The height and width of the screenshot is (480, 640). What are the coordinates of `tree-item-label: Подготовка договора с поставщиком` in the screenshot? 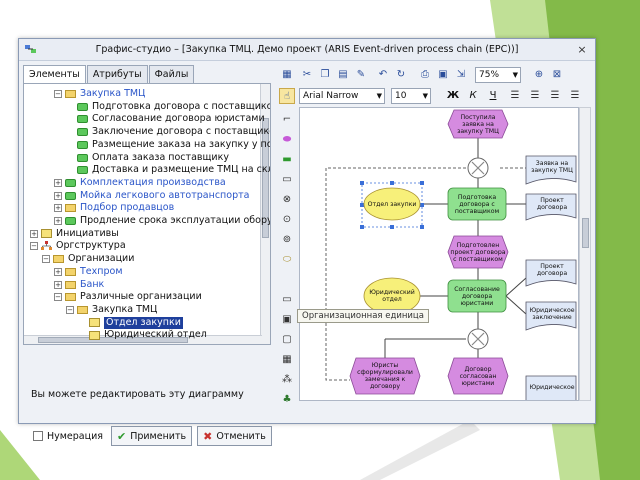 It's located at (181, 106).